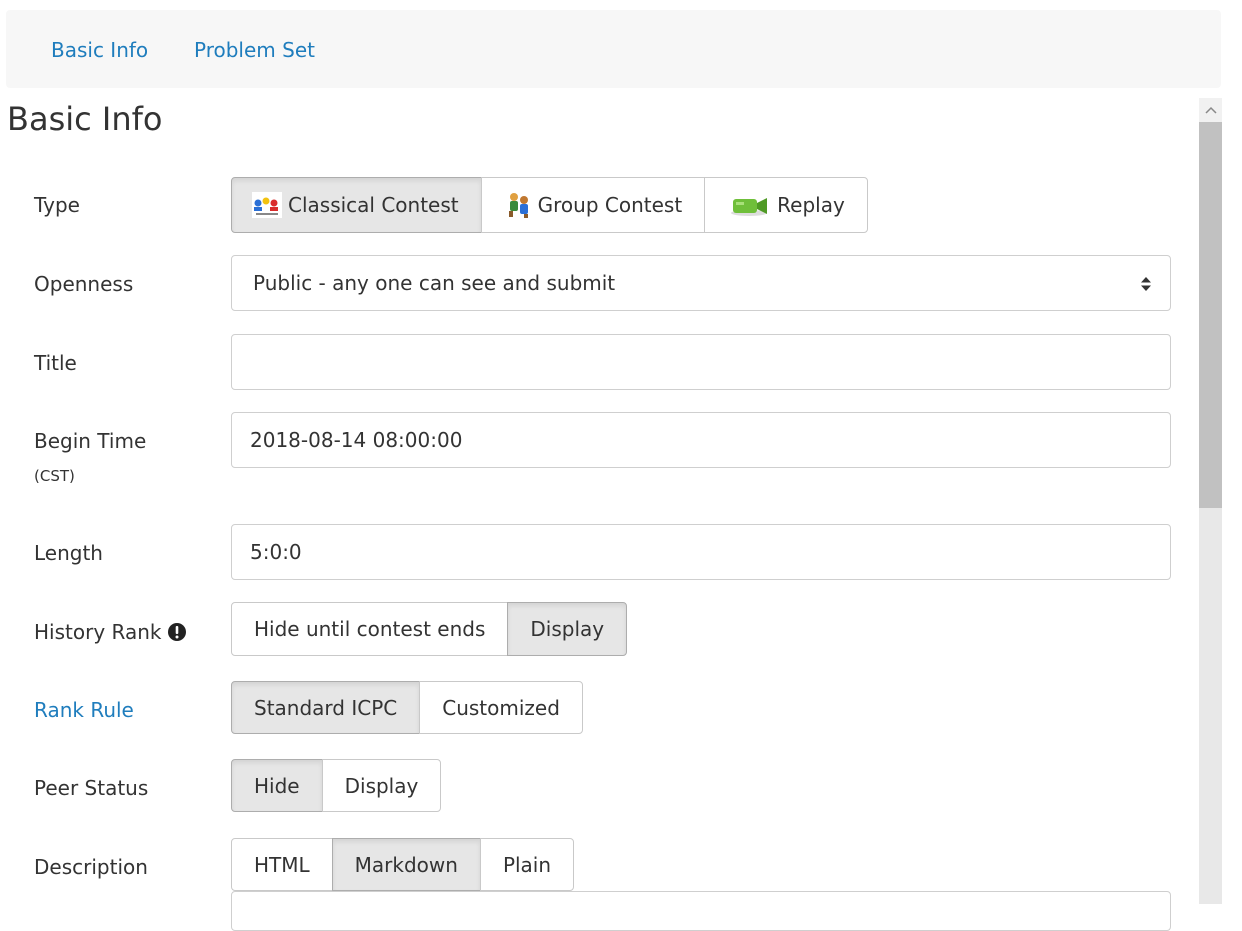 The image size is (1242, 931). I want to click on rank-rule-standard-icpc-button: Standard ICPC, so click(326, 707).